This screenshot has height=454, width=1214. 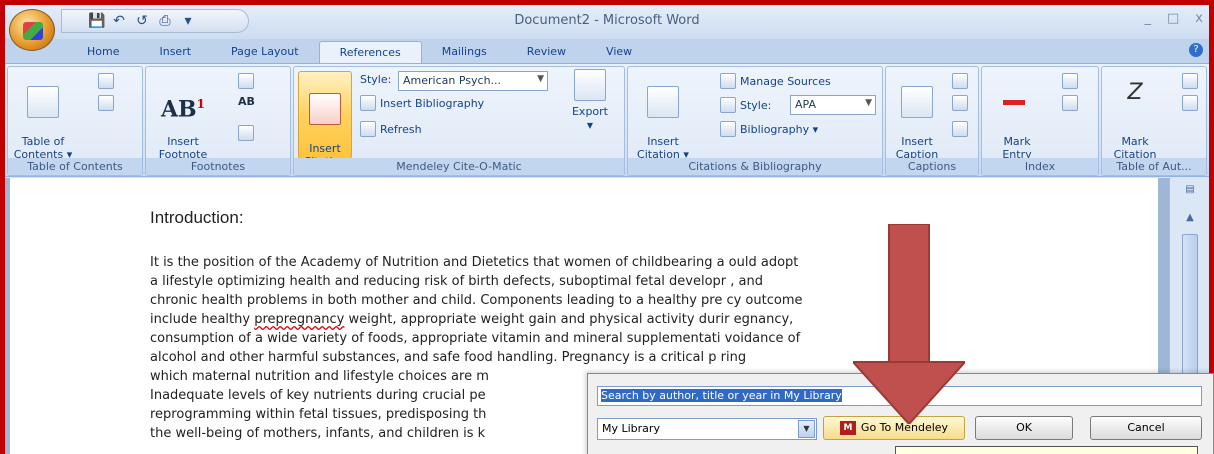 What do you see at coordinates (299, 319) in the screenshot?
I see `misspelled-word: prepregnancy` at bounding box center [299, 319].